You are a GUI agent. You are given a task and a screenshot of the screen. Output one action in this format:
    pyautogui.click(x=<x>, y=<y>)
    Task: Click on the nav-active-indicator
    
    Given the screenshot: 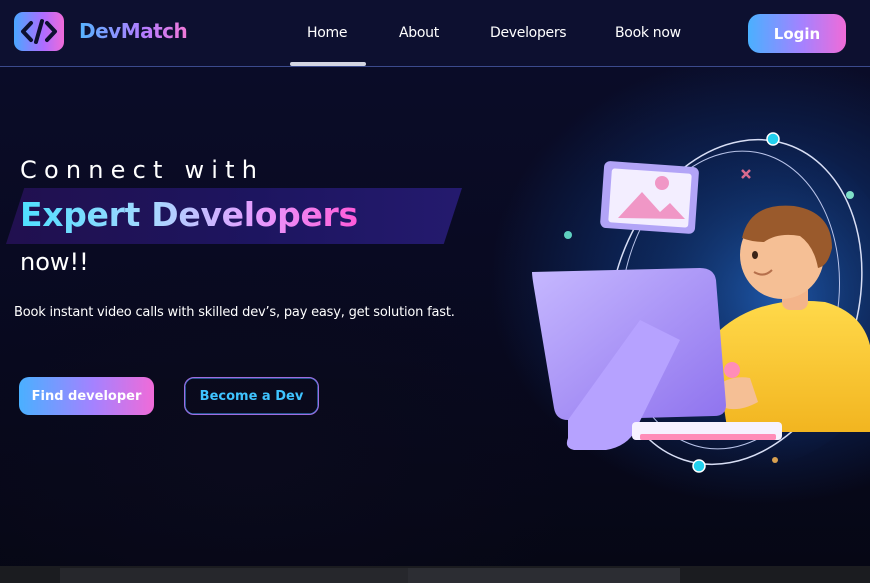 What is the action you would take?
    pyautogui.click(x=328, y=64)
    